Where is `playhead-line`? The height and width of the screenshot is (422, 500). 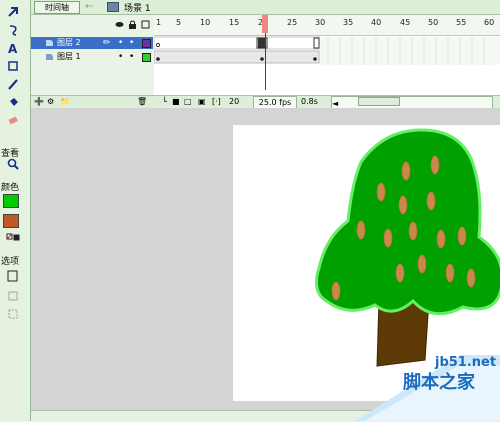
playhead-line is located at coordinates (265, 61).